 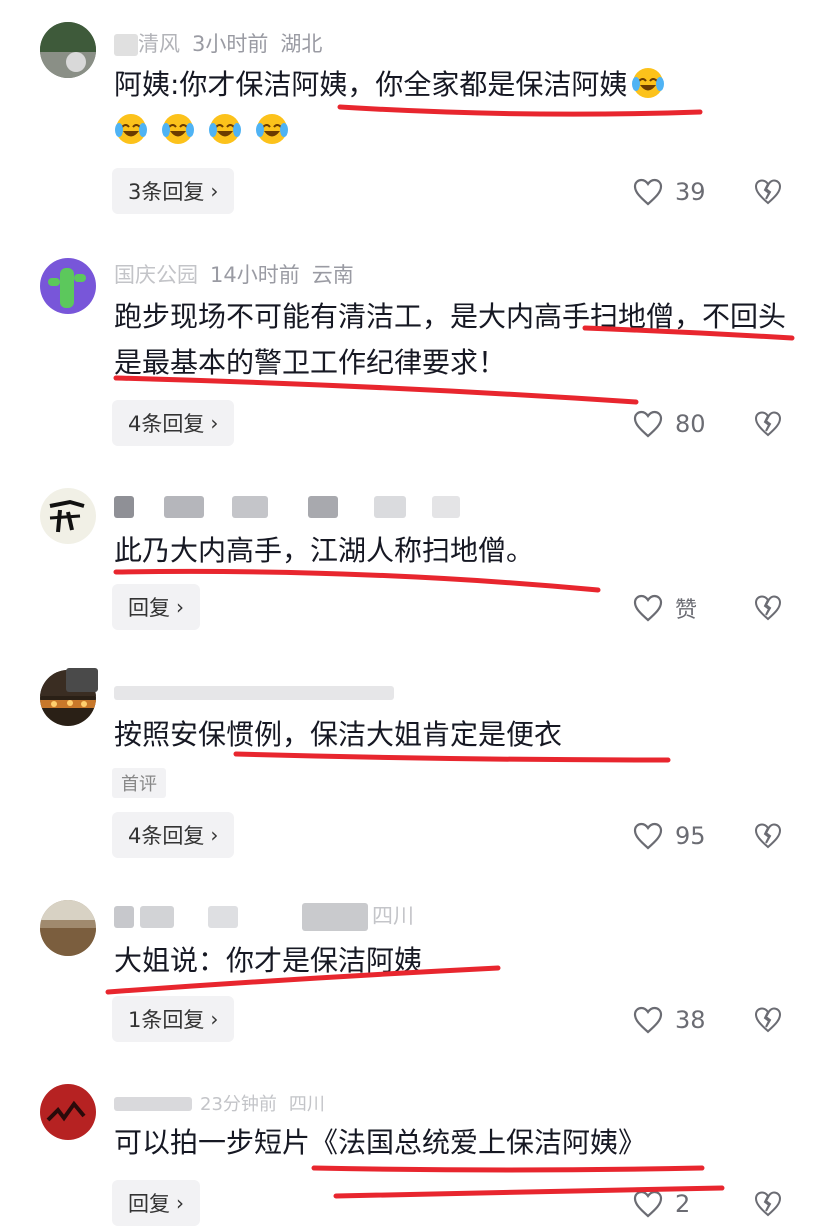 What do you see at coordinates (690, 1020) in the screenshot?
I see `like-count: 38` at bounding box center [690, 1020].